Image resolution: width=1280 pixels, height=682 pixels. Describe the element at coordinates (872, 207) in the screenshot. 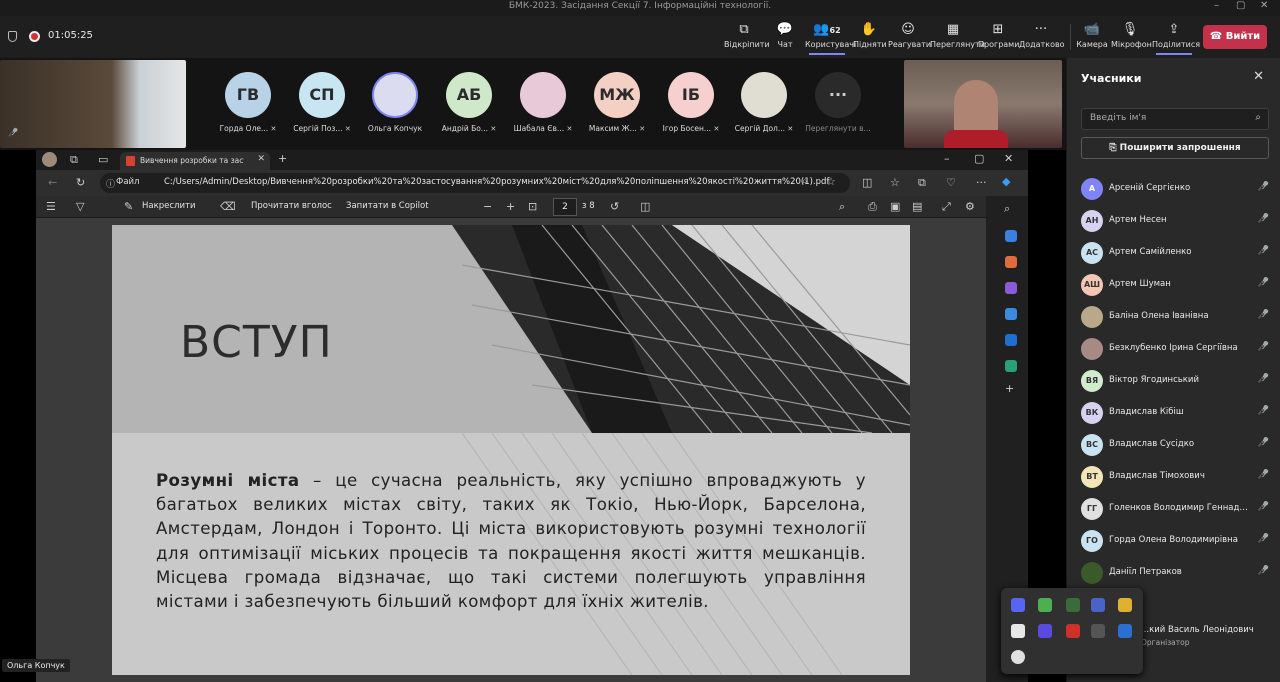

I see `print-icon: ⎙` at that location.